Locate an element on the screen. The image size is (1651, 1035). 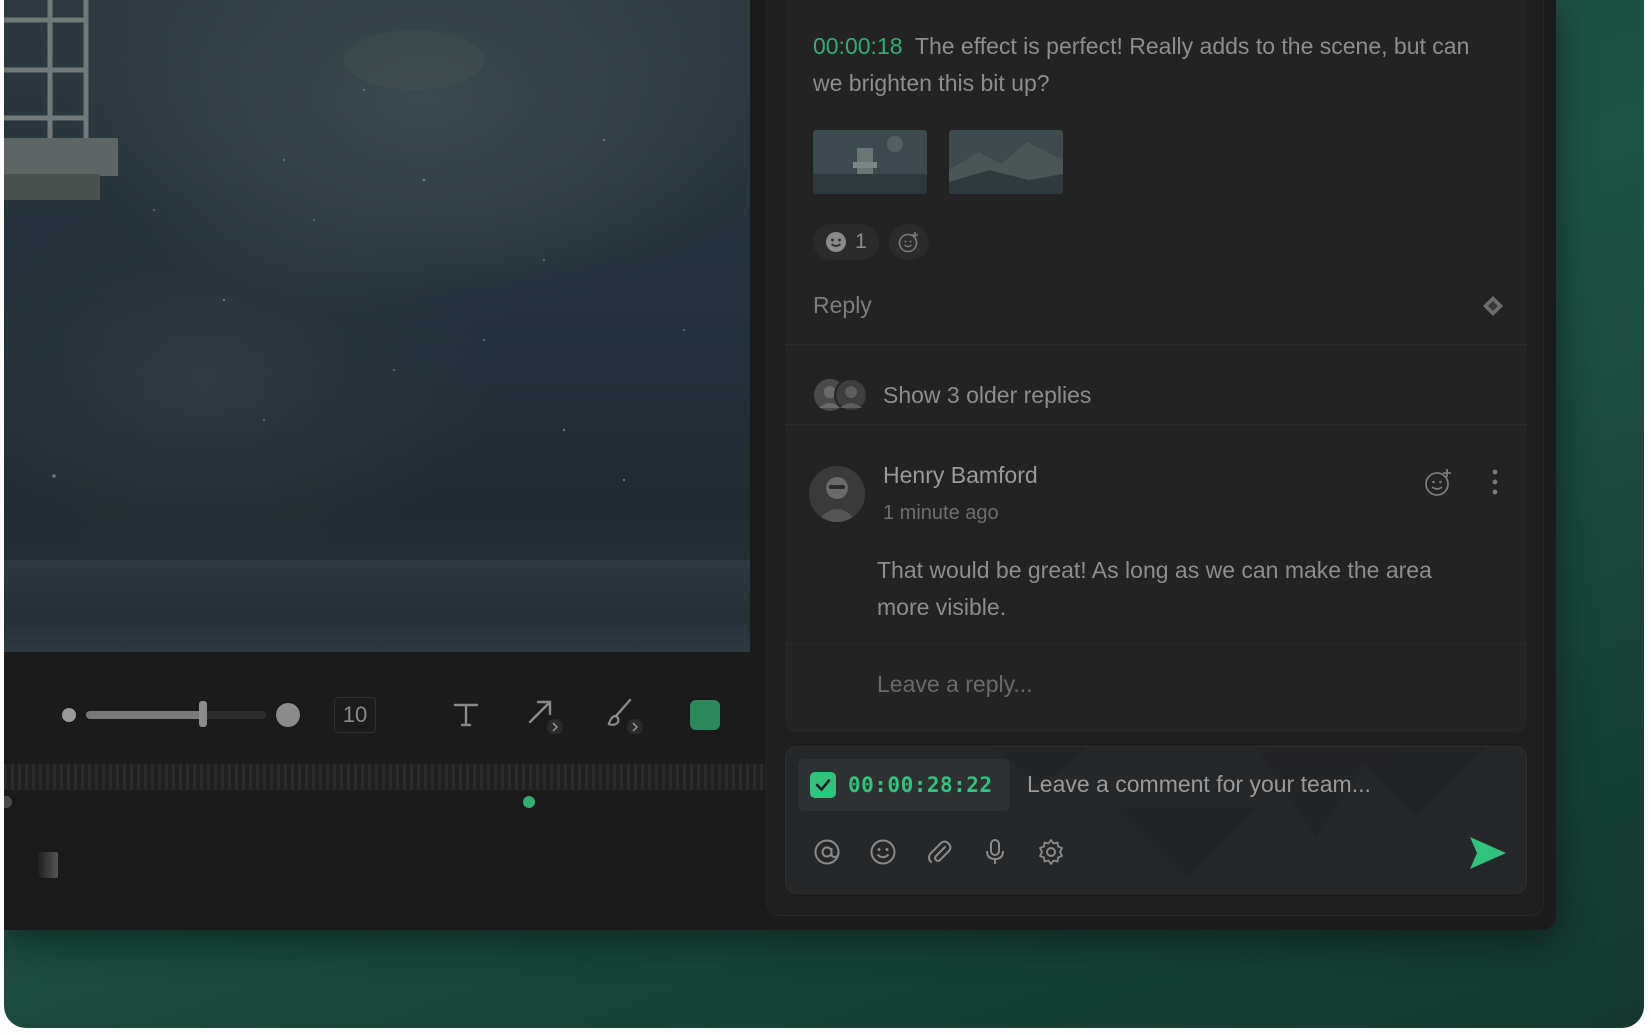
paperclip-icon is located at coordinates (940, 851).